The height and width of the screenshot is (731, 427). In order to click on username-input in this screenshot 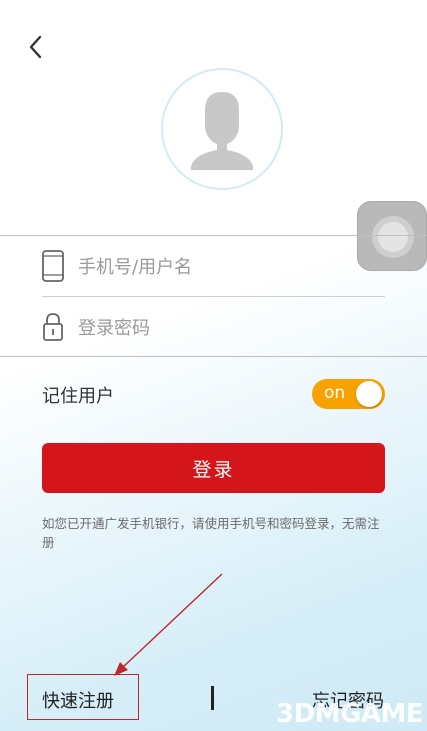, I will do `click(218, 267)`.